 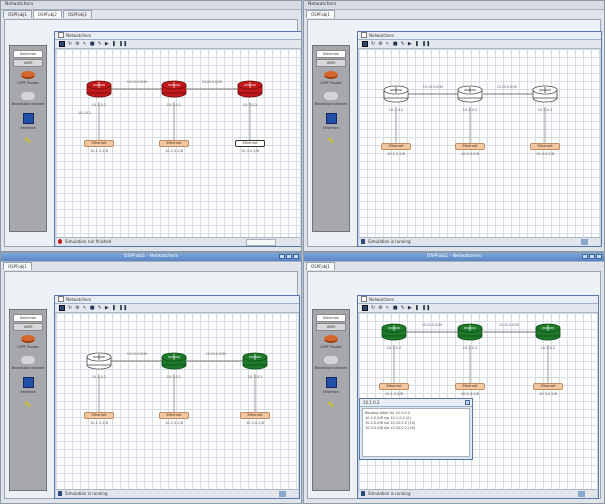 What do you see at coordinates (77, 14) in the screenshot?
I see `tab-ospfobj3: OSPFobj3` at bounding box center [77, 14].